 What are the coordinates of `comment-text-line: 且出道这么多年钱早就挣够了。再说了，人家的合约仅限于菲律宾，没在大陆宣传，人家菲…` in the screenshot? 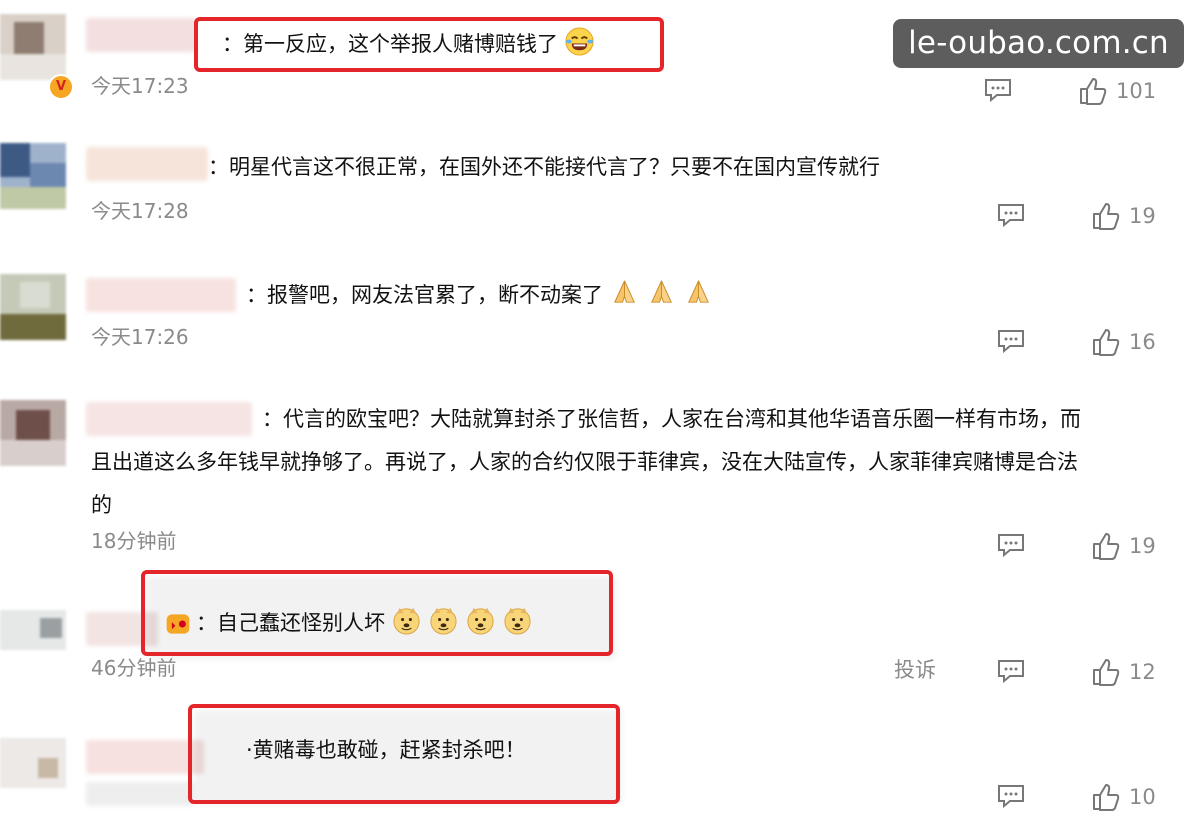 It's located at (584, 462).